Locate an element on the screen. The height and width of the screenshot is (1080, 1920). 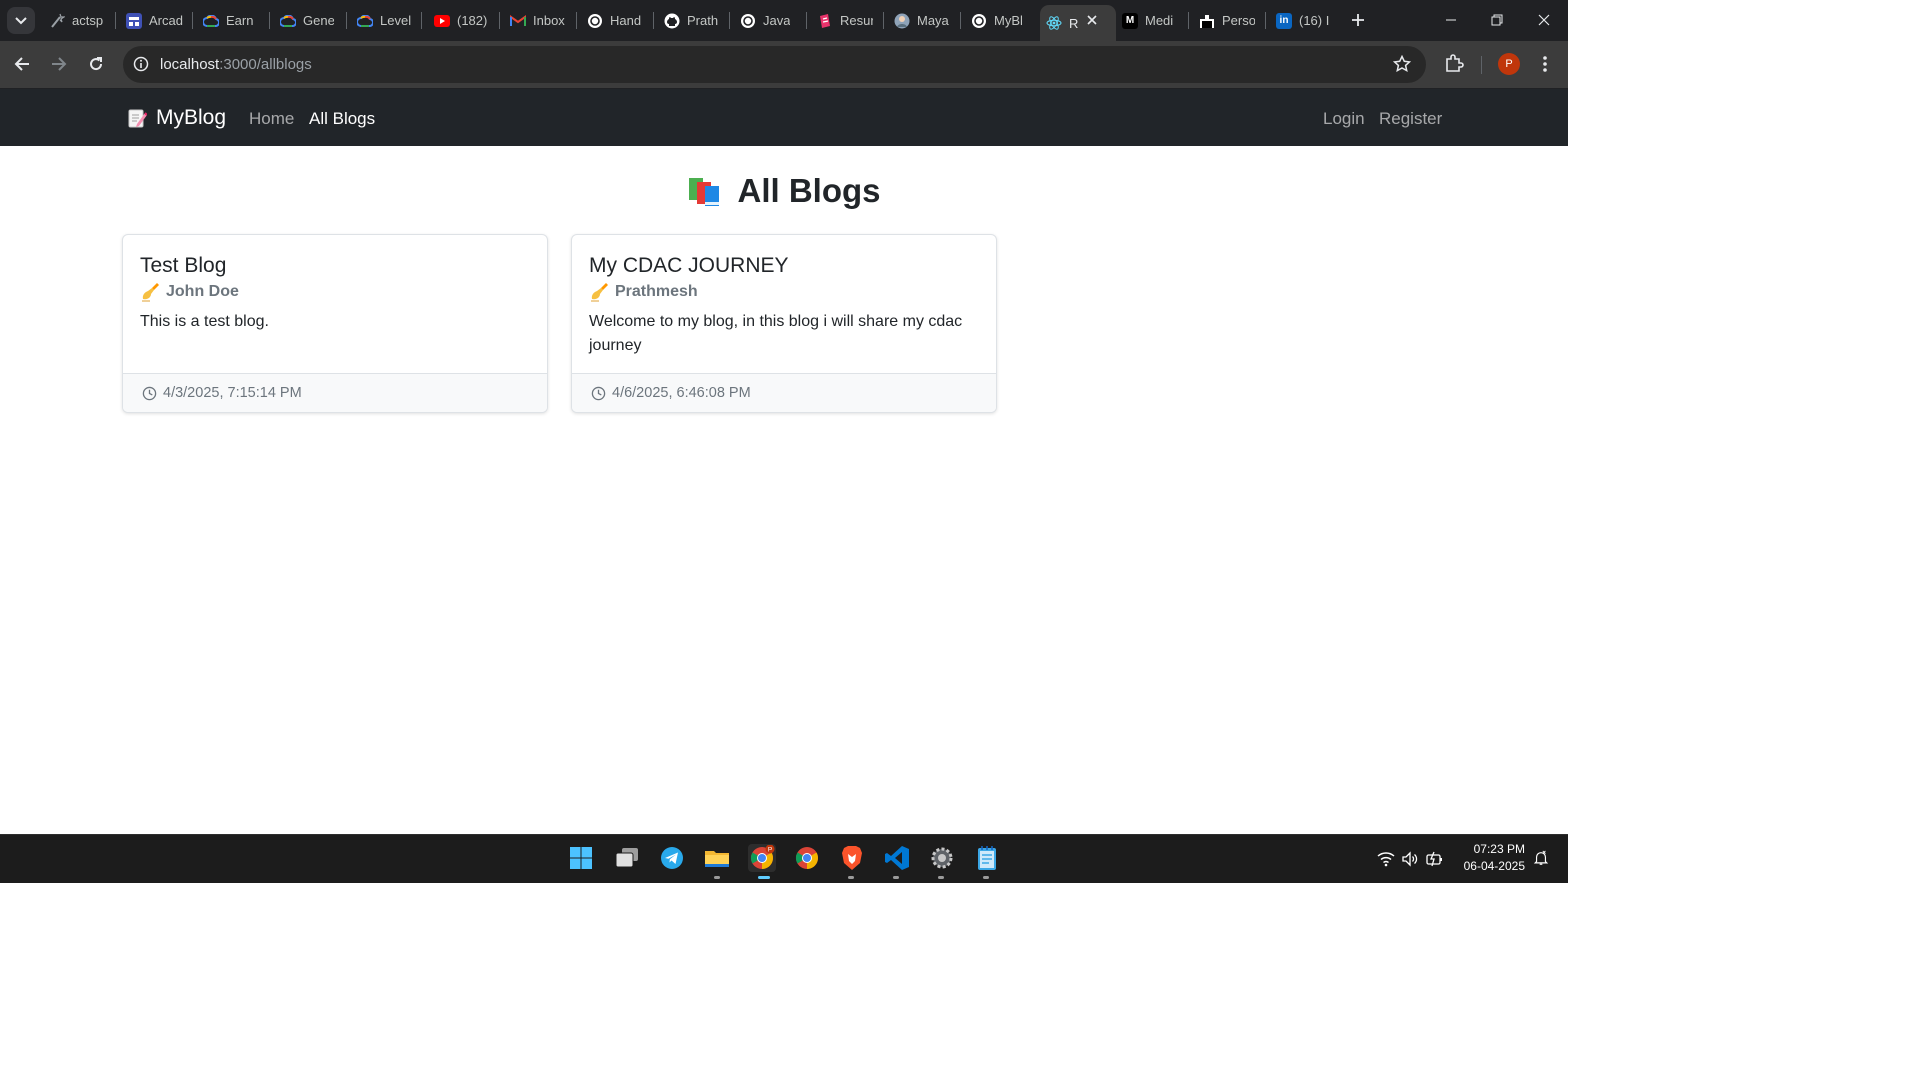
chrome-profile-icon: P is located at coordinates (762, 858).